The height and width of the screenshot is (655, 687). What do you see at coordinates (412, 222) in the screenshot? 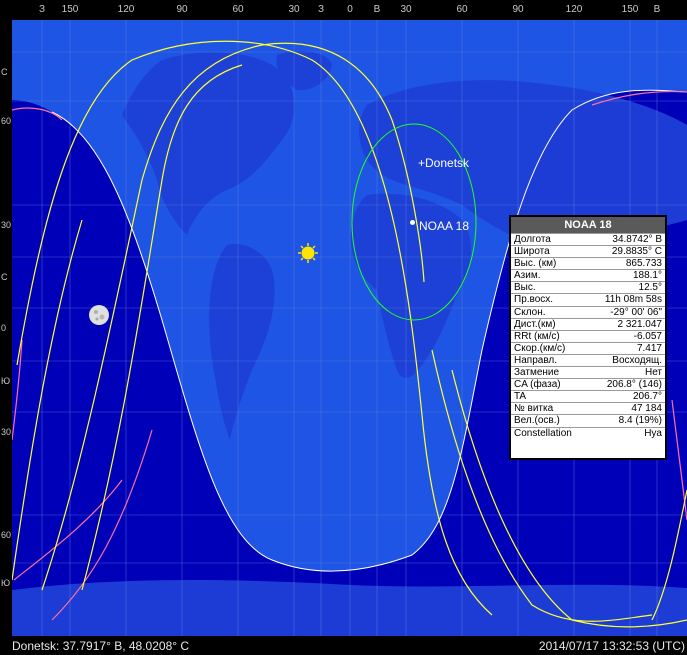
I see `satellite-position-marker` at bounding box center [412, 222].